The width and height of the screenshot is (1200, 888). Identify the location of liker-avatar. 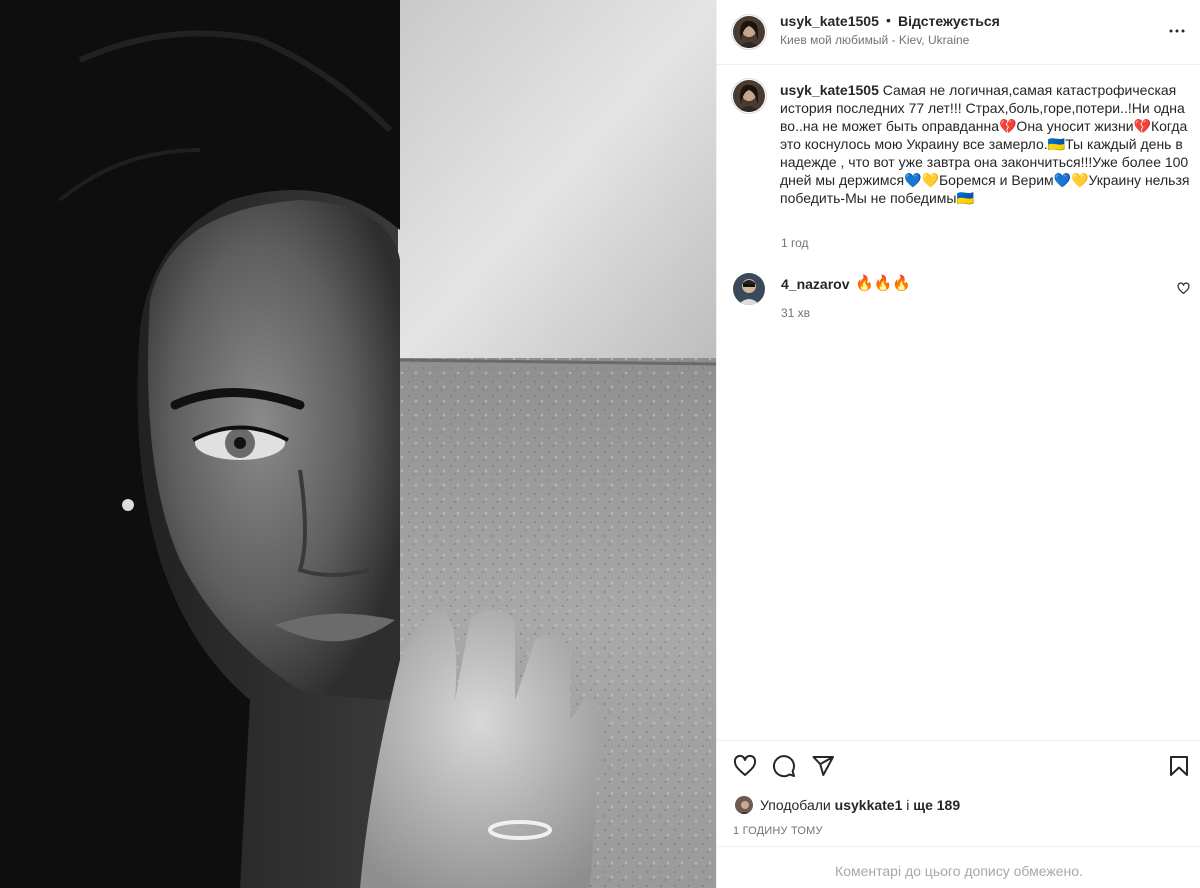
(744, 805).